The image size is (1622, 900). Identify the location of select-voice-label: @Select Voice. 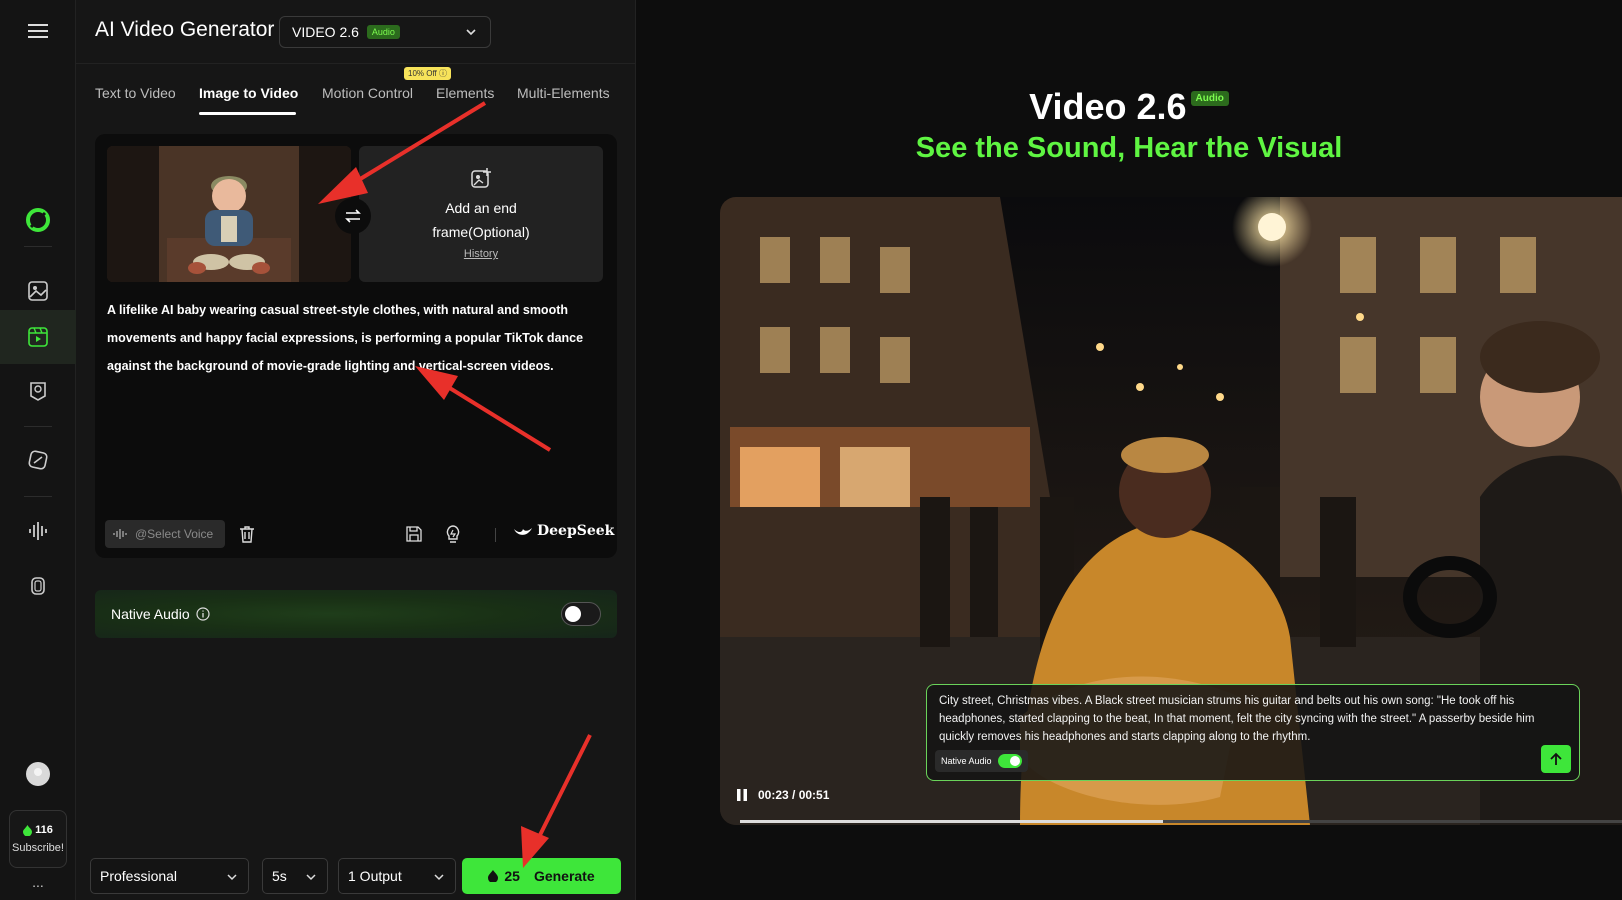
(174, 534).